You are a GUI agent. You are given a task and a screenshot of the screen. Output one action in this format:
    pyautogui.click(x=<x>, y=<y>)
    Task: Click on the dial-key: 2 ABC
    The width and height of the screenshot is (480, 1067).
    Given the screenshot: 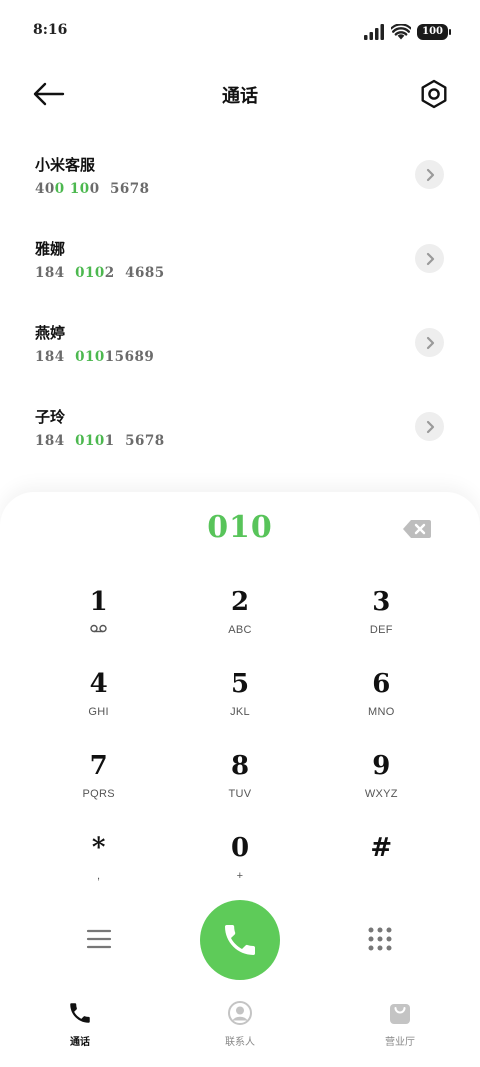 What is the action you would take?
    pyautogui.click(x=239, y=617)
    